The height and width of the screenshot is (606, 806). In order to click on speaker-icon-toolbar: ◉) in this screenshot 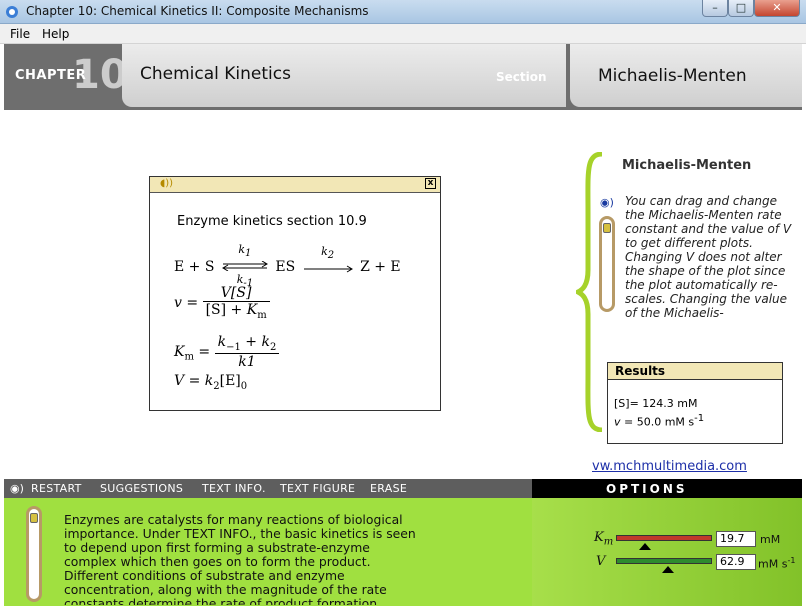, I will do `click(17, 488)`.